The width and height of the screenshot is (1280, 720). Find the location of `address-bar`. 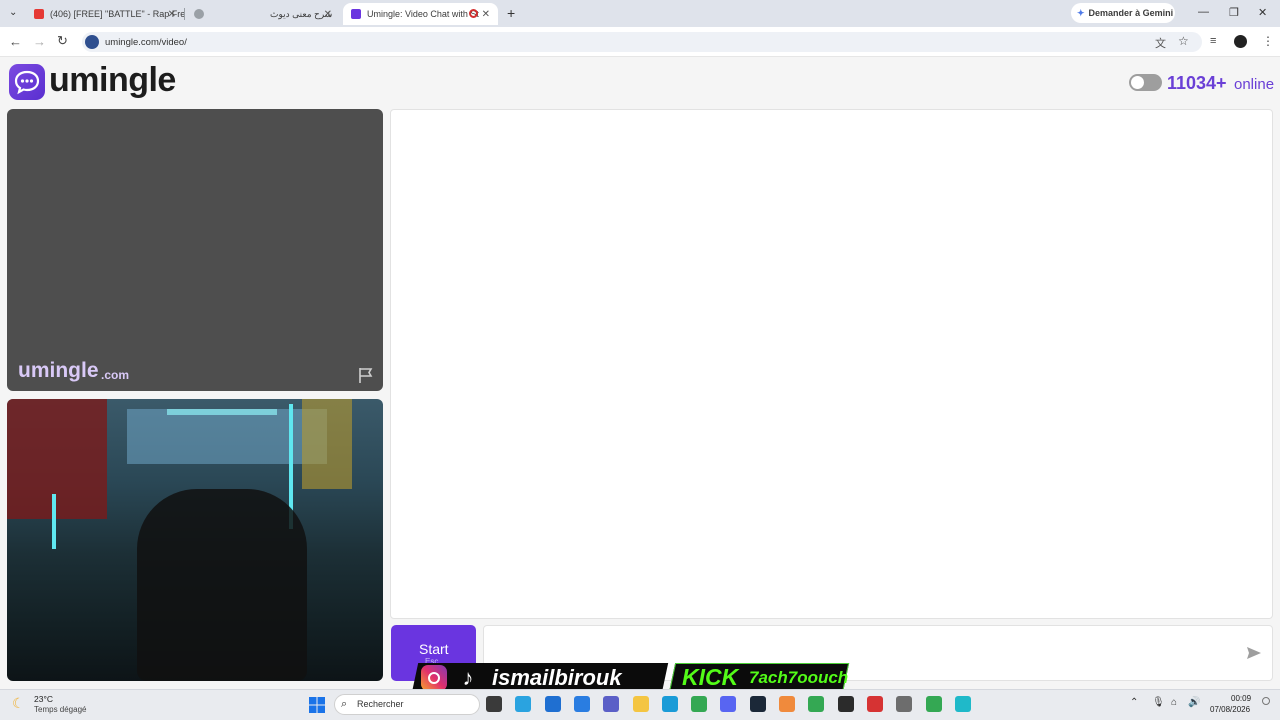

address-bar is located at coordinates (642, 42).